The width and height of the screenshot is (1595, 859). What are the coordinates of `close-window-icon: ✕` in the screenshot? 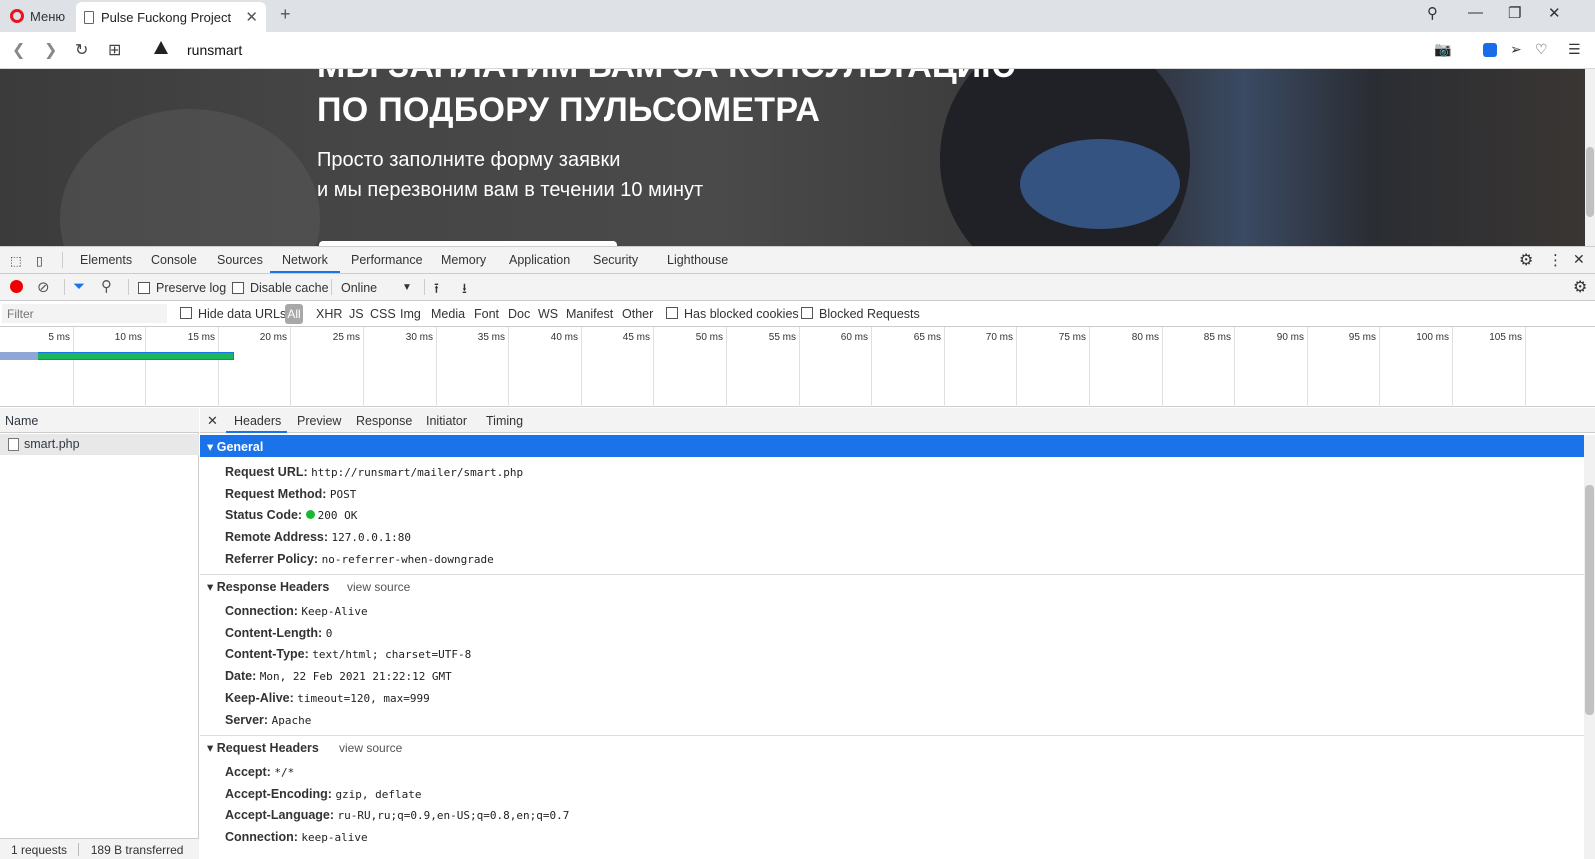 It's located at (1554, 13).